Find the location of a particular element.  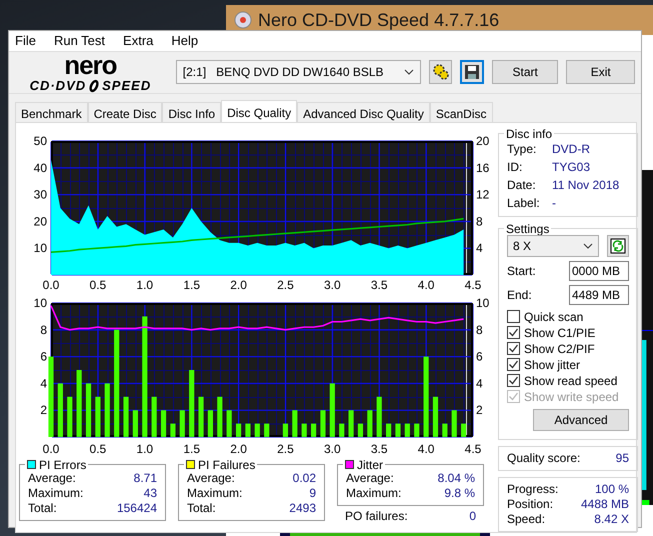

axis-label: 4.0 is located at coordinates (426, 449).